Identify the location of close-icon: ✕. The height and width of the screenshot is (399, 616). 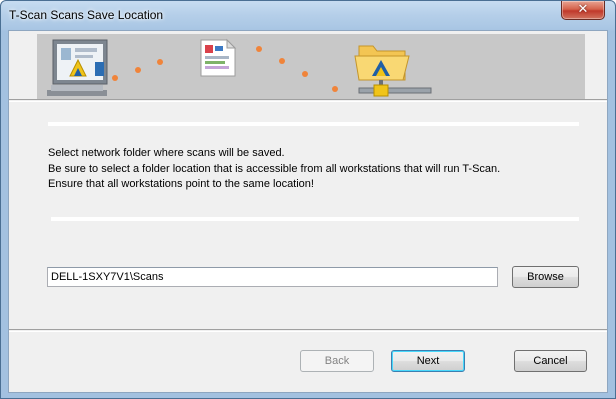
(583, 9).